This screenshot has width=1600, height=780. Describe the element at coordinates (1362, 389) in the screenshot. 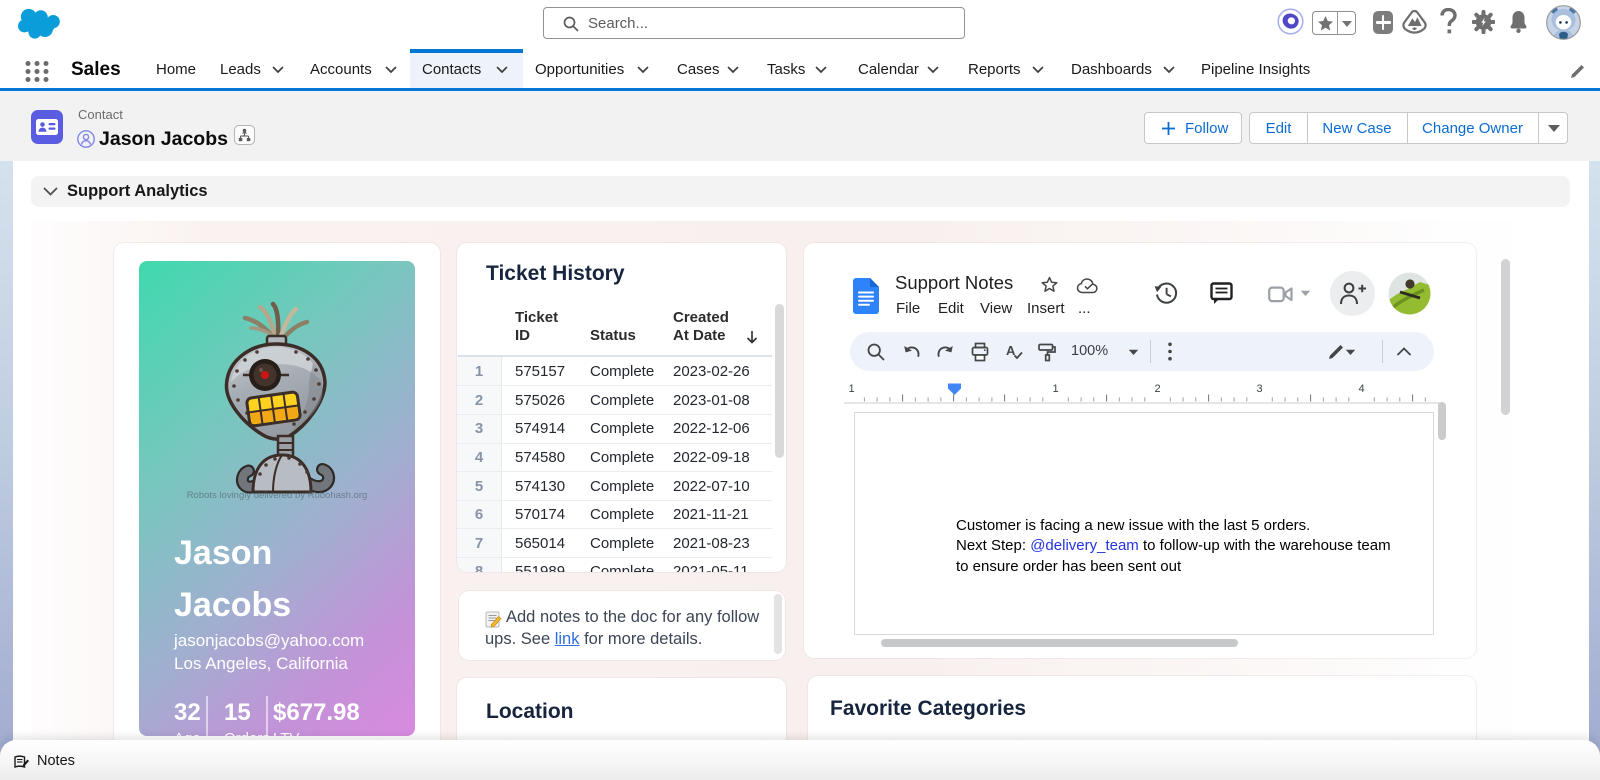

I see `svg-text: 4` at that location.